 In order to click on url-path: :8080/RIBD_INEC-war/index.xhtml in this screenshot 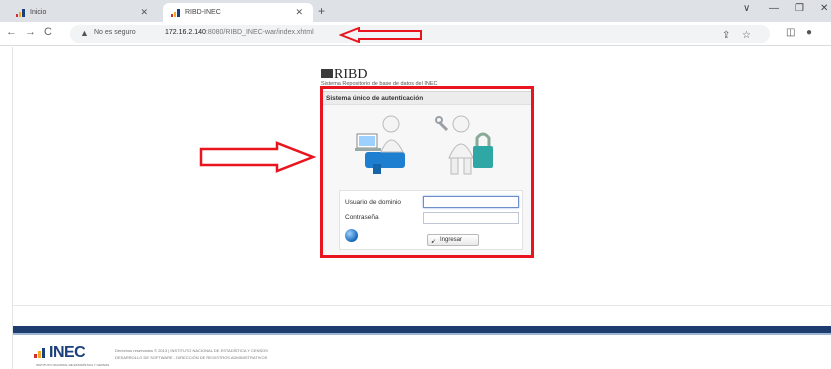, I will do `click(259, 32)`.